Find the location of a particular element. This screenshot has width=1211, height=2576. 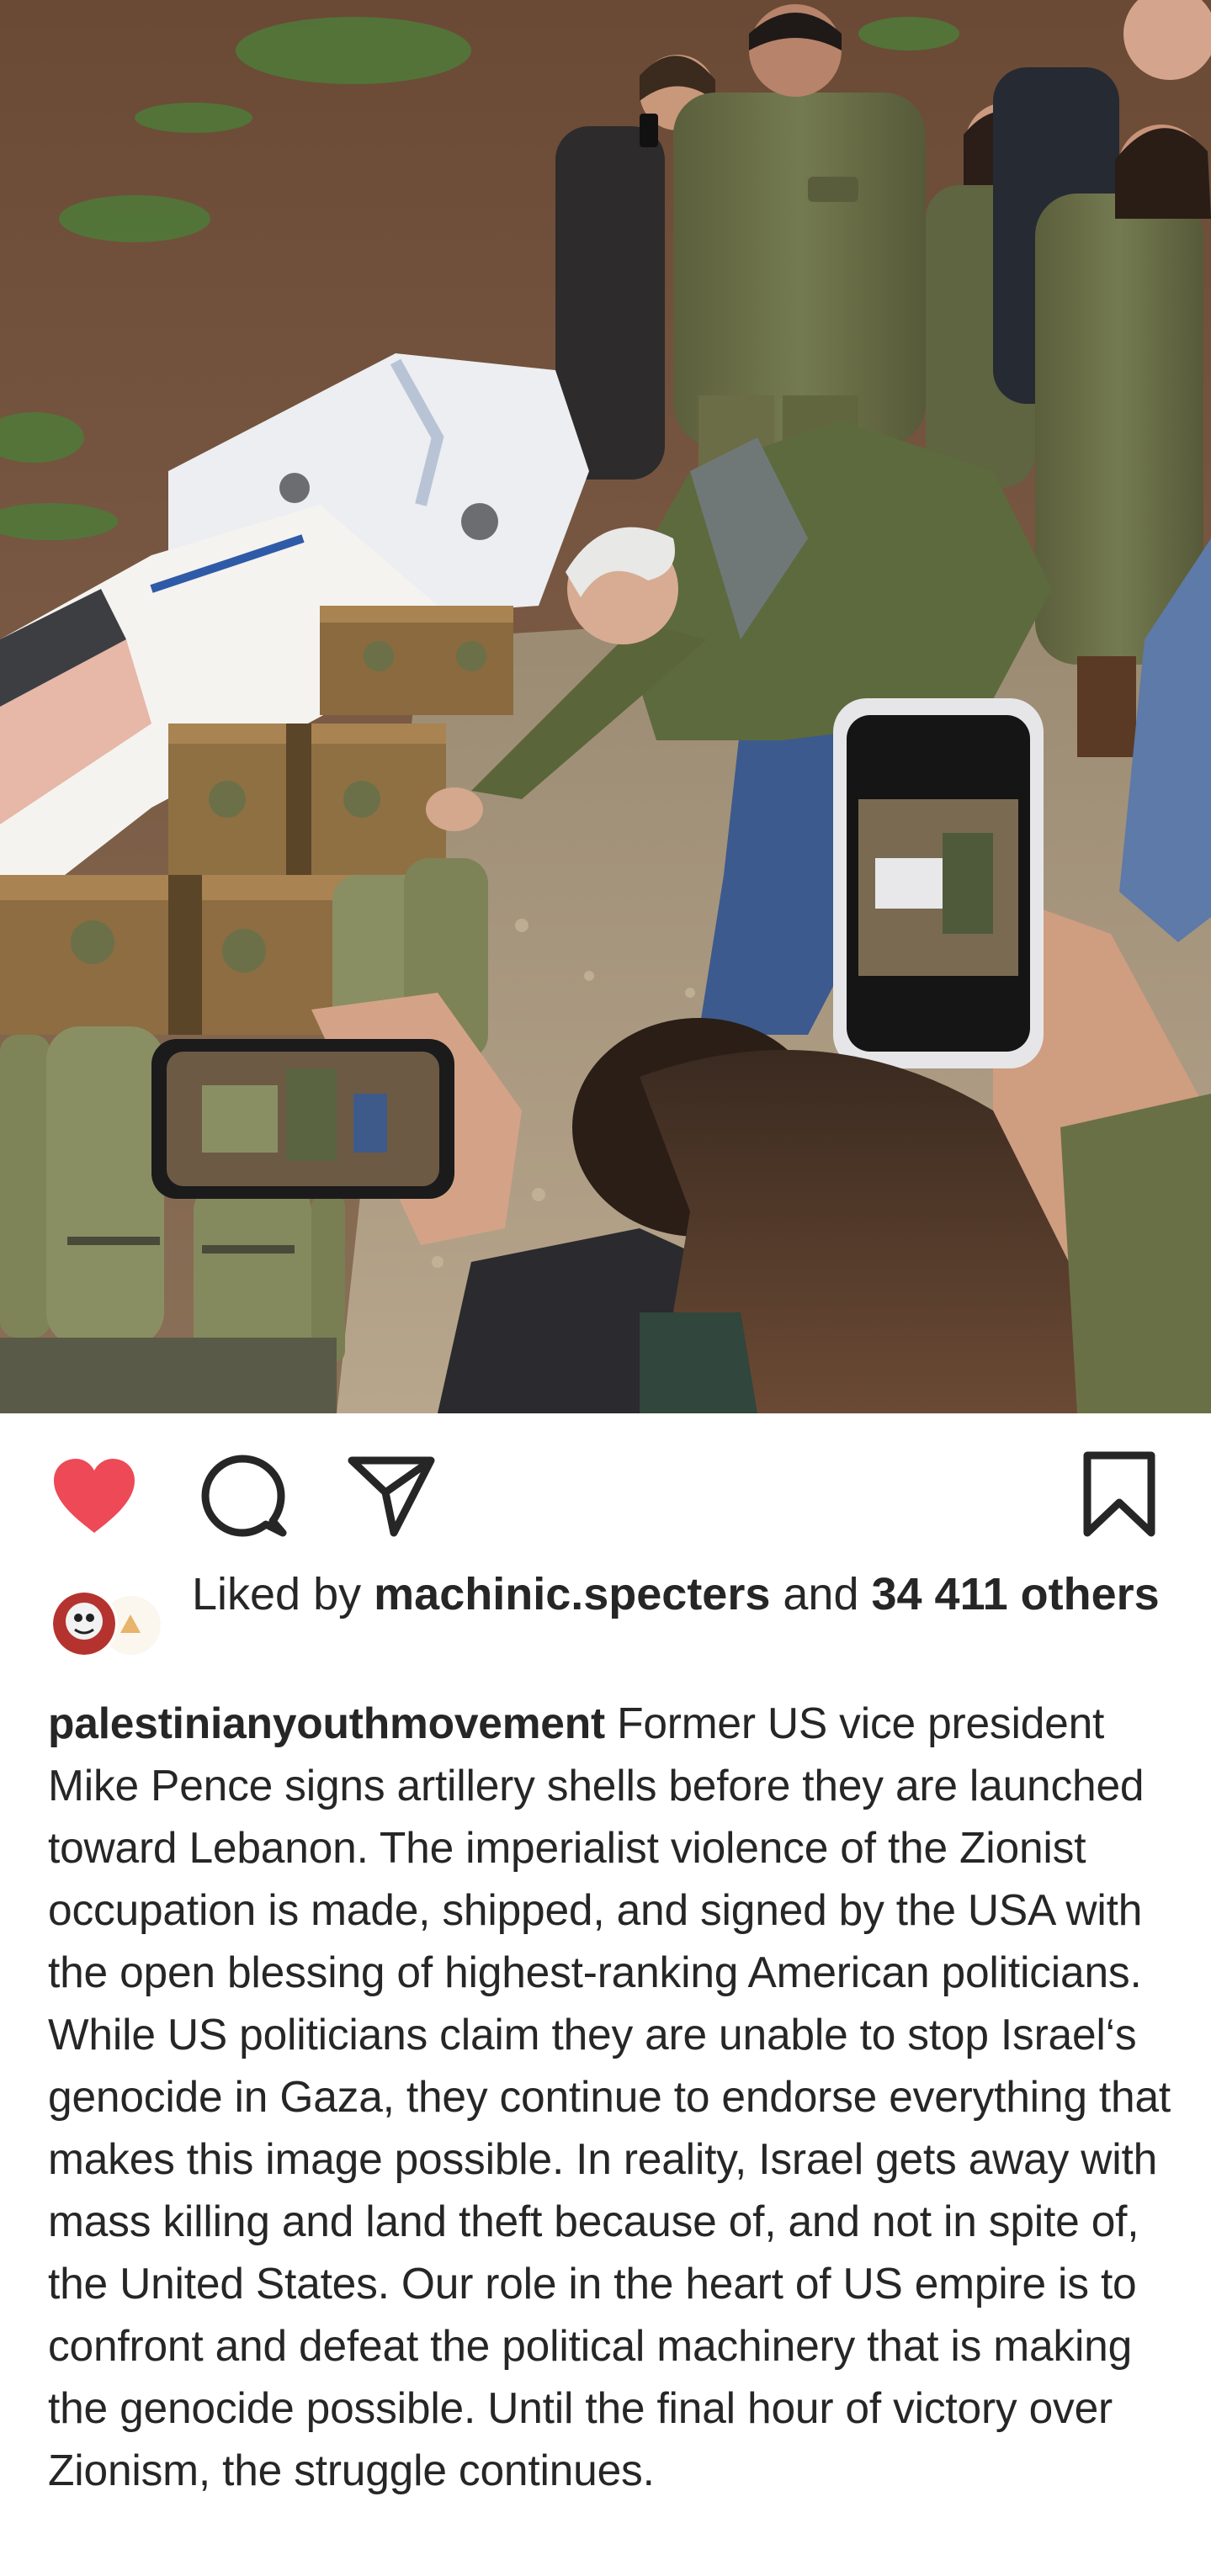

comment-bubble-icon is located at coordinates (244, 1496).